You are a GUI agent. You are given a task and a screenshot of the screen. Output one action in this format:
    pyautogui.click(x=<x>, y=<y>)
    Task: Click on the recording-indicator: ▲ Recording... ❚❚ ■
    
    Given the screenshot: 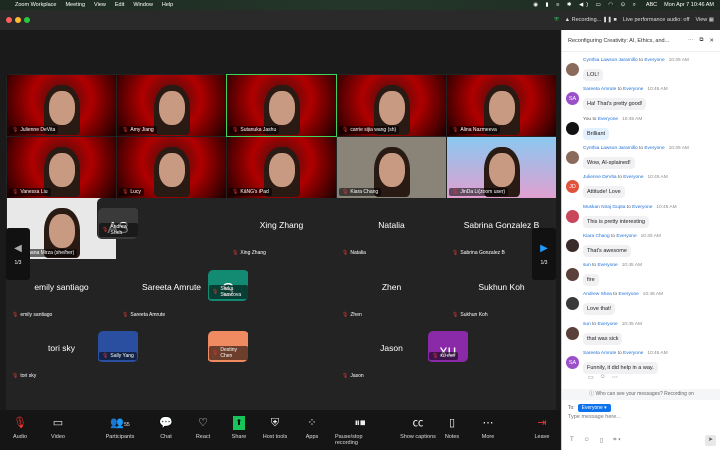 What is the action you would take?
    pyautogui.click(x=591, y=20)
    